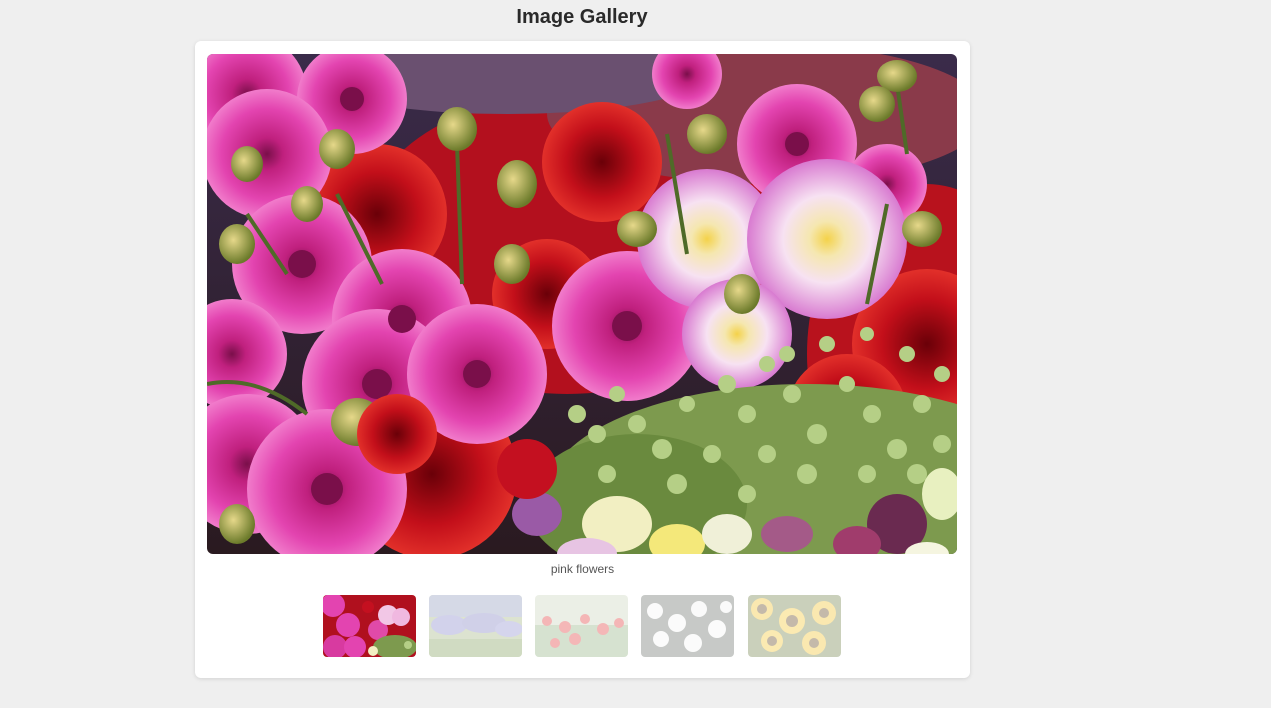  Describe the element at coordinates (582, 569) in the screenshot. I see `image-caption: pink flowers` at that location.